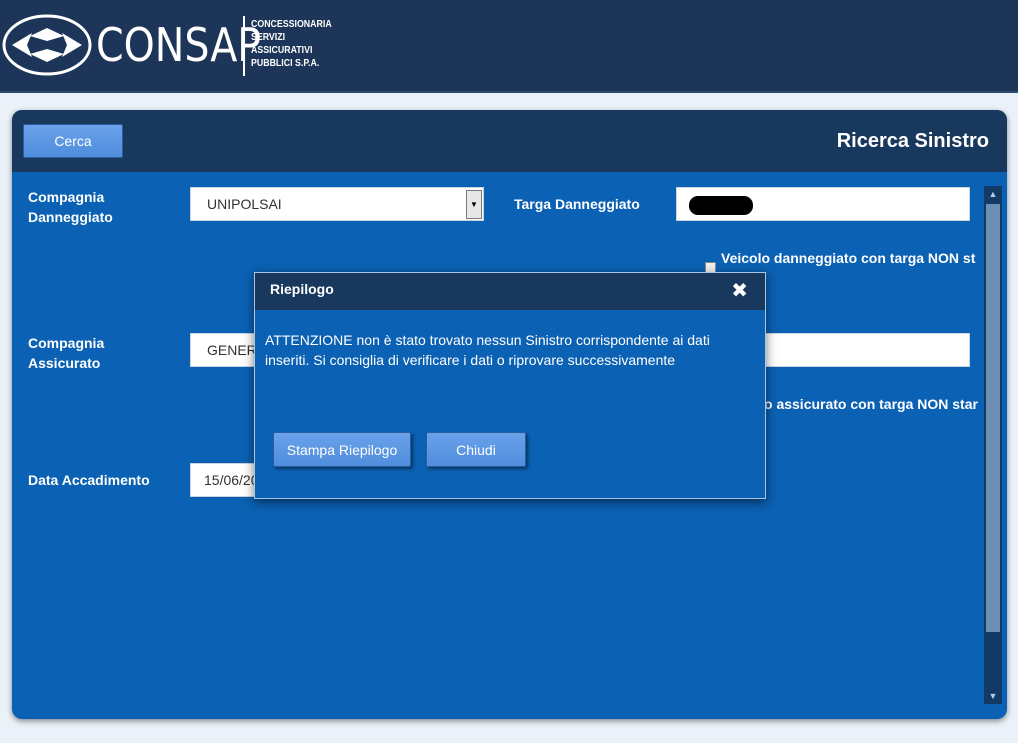 This screenshot has width=1018, height=743. What do you see at coordinates (739, 290) in the screenshot?
I see `close-icon: ✖` at bounding box center [739, 290].